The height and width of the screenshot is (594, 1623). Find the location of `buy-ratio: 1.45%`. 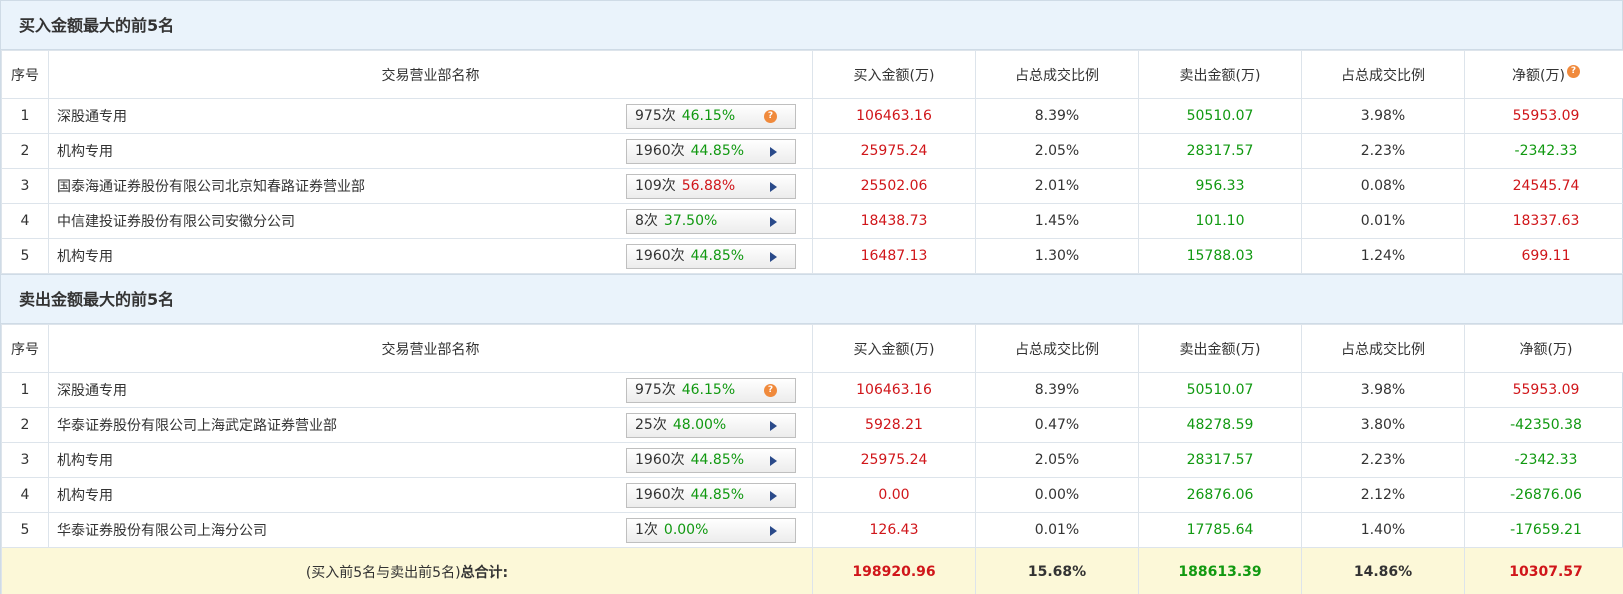

buy-ratio: 1.45% is located at coordinates (1057, 221).